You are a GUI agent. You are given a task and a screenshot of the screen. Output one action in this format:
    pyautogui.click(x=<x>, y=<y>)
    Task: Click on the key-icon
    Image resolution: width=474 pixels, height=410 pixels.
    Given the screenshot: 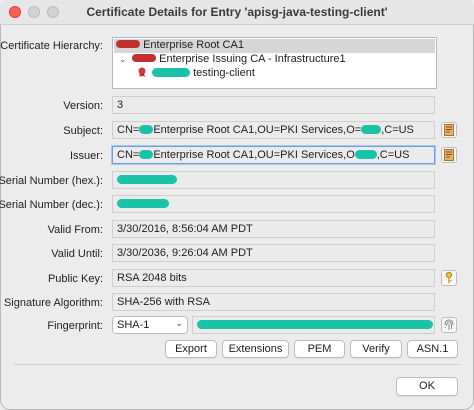 What is the action you would take?
    pyautogui.click(x=449, y=278)
    